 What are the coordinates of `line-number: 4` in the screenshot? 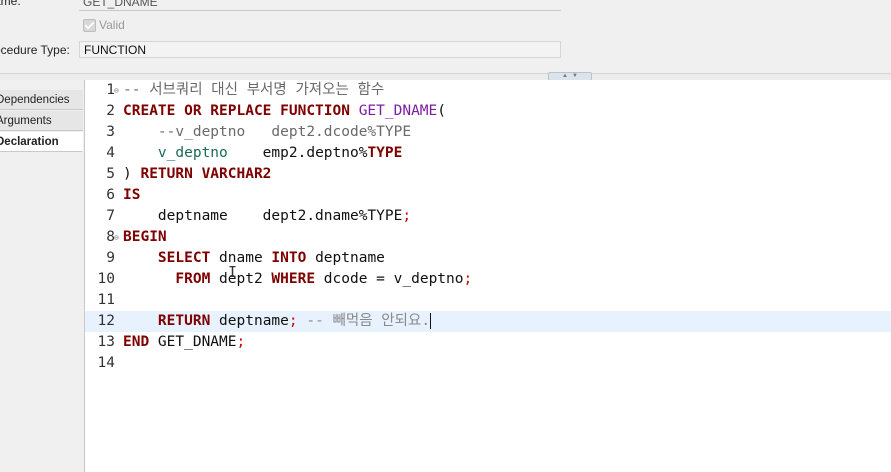 It's located at (110, 153).